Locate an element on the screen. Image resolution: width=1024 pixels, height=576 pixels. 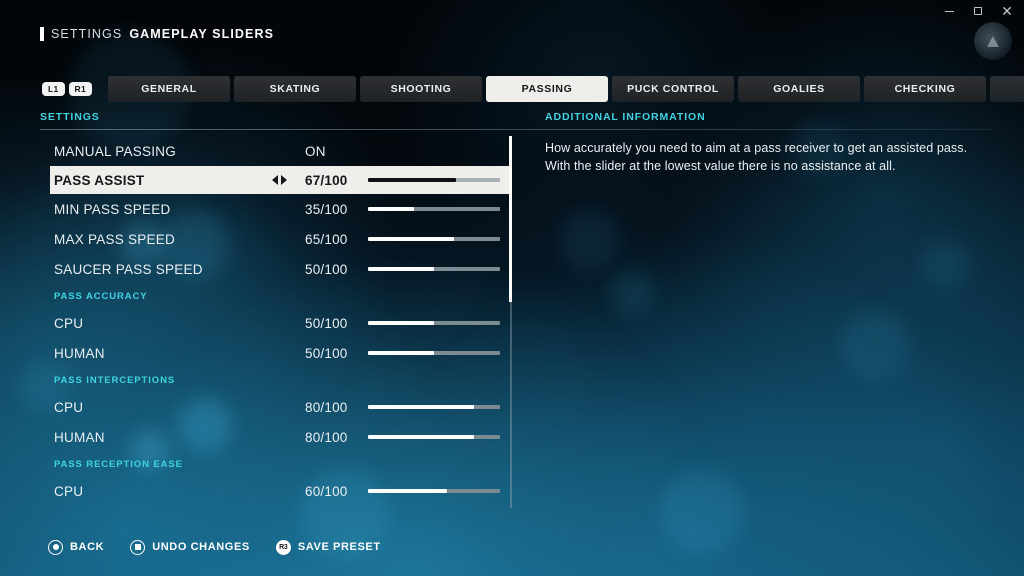
tab-general: GENERAL is located at coordinates (169, 89).